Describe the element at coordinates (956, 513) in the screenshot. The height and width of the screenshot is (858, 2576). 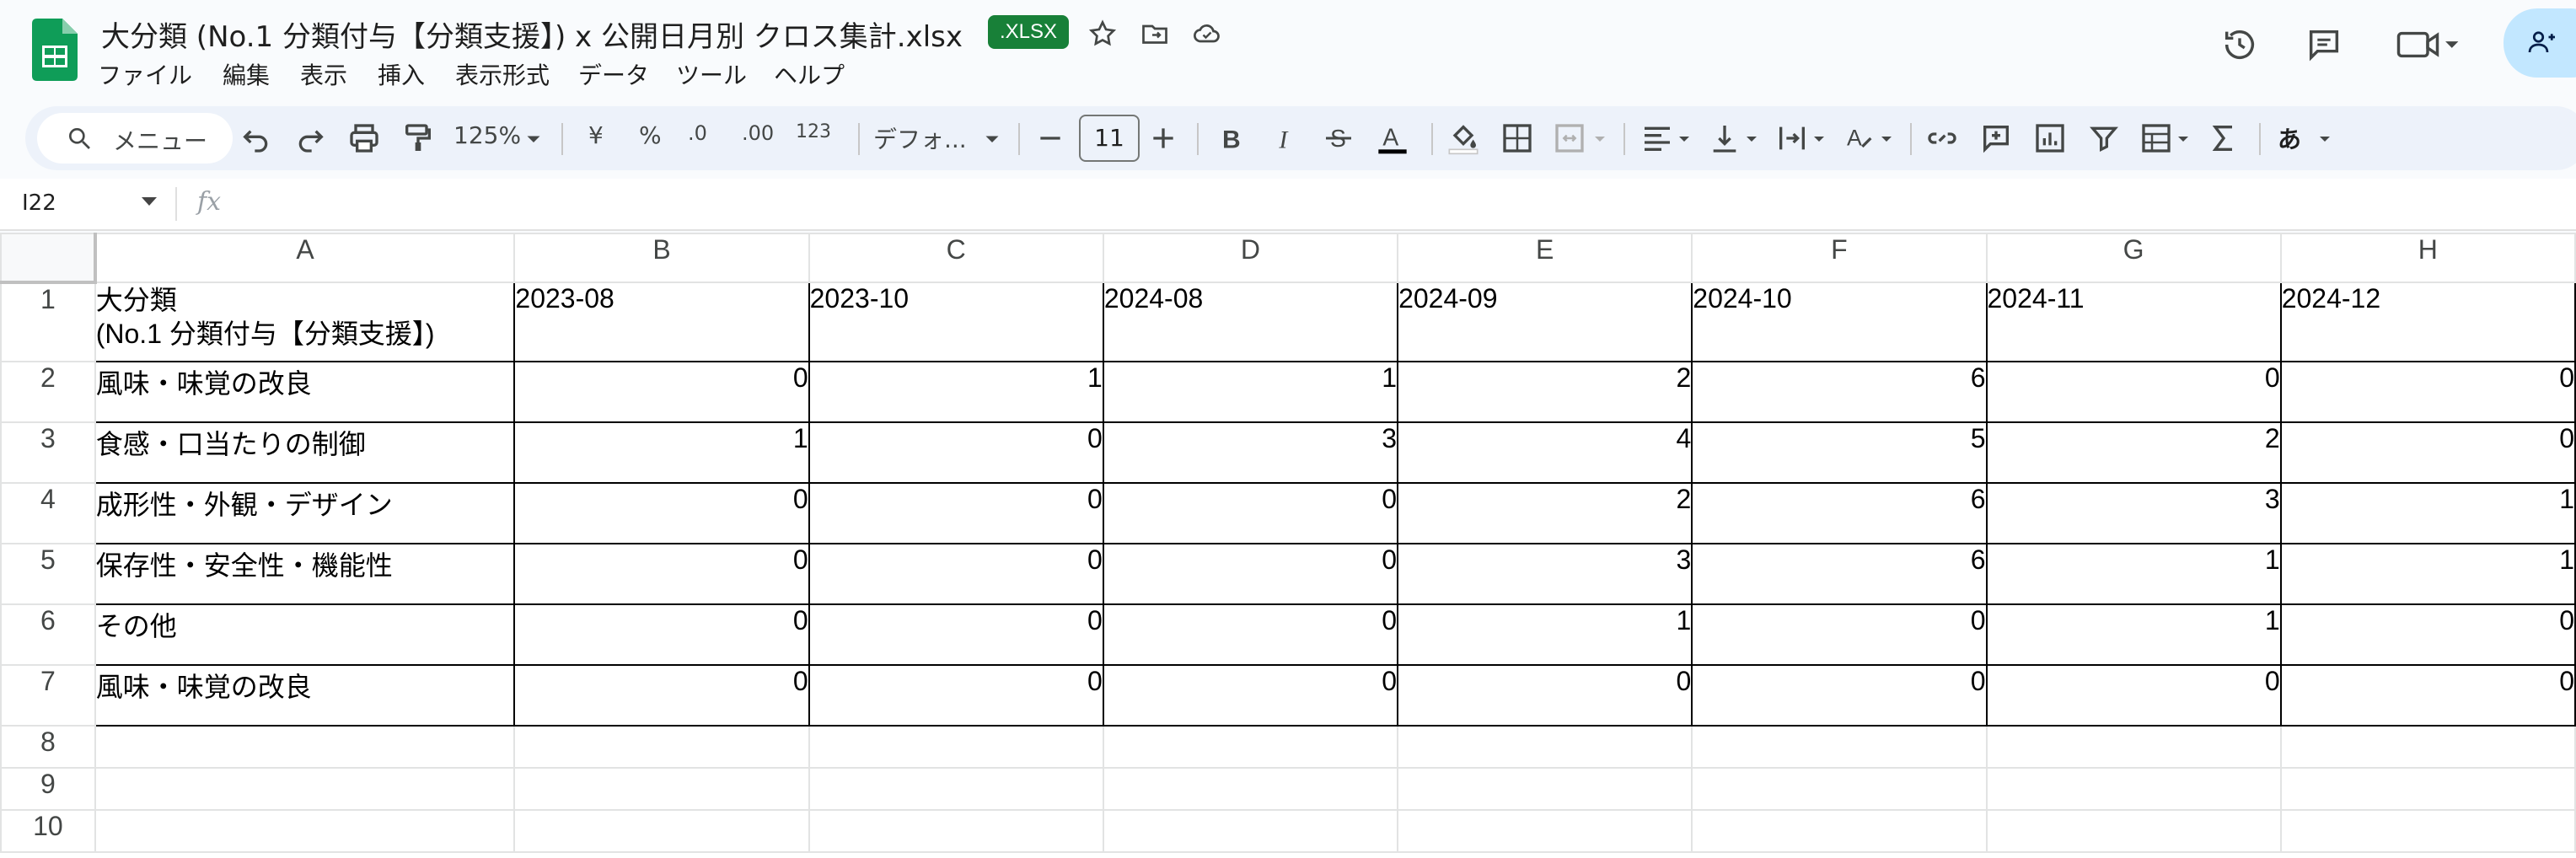
I see `cell-c4: 0` at that location.